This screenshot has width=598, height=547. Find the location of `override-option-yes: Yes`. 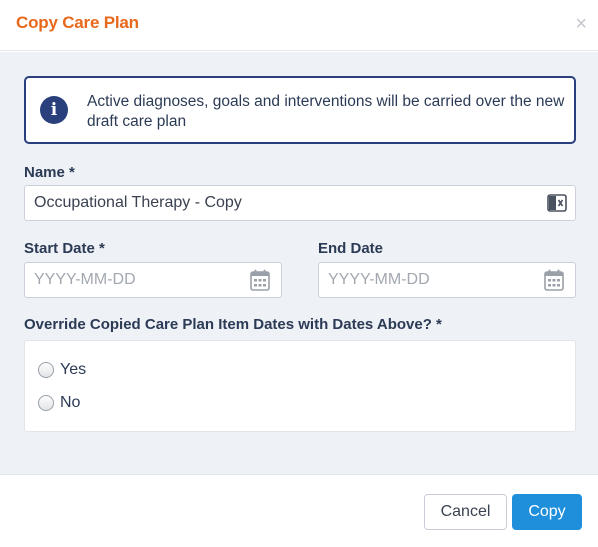

override-option-yes: Yes is located at coordinates (62, 370).